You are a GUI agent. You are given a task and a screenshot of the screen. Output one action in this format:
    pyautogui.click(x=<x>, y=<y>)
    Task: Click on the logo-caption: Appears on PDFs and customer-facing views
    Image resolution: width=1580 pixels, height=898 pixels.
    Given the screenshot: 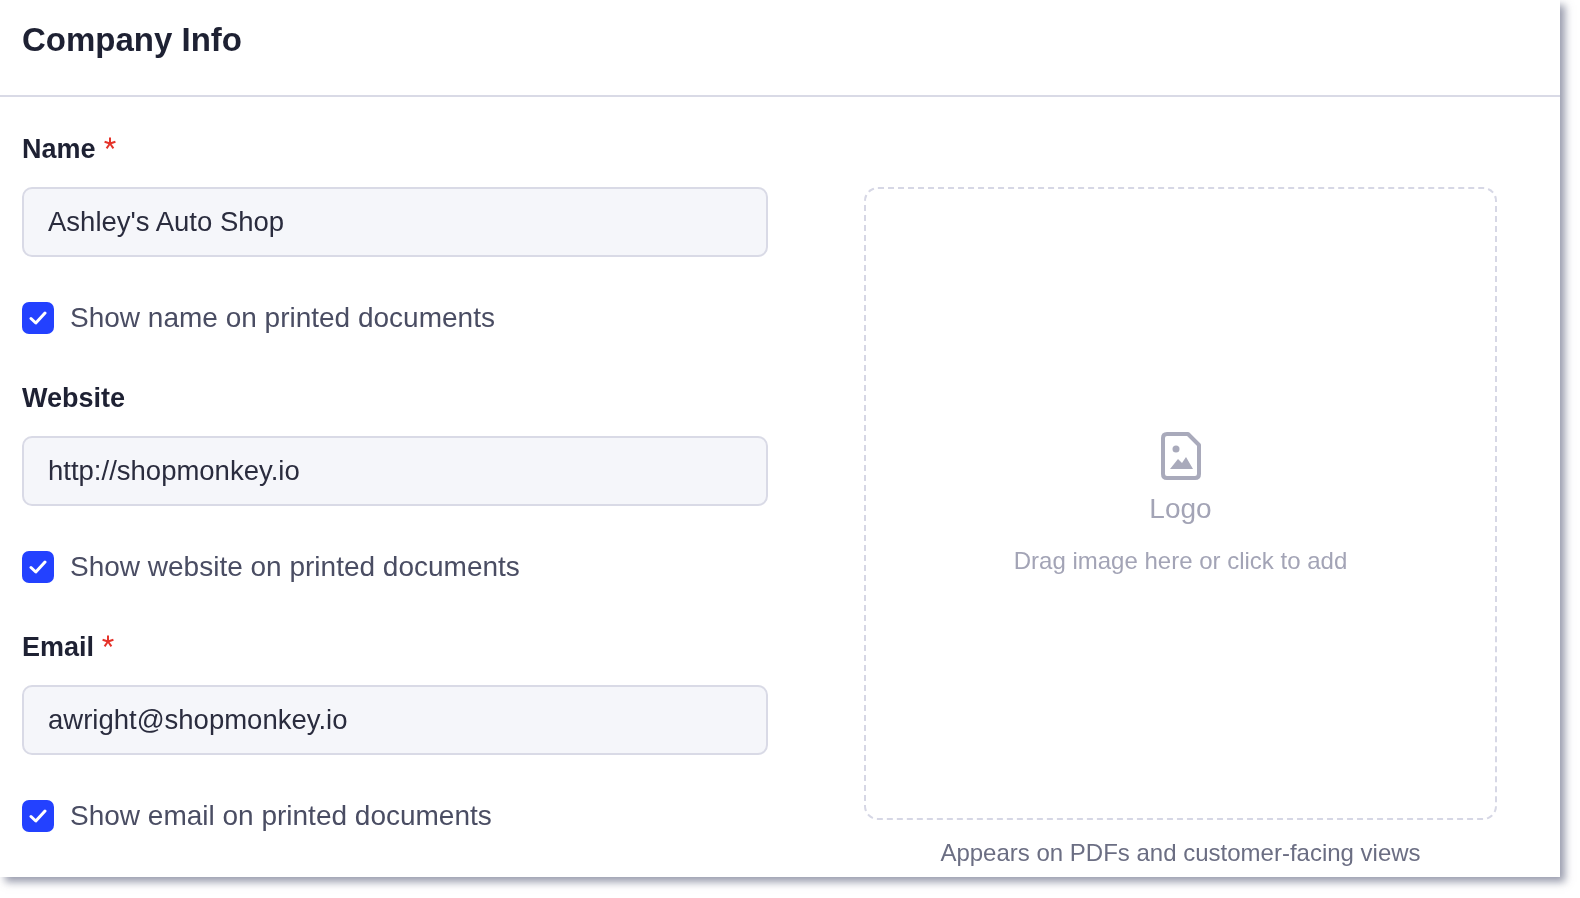 What is the action you would take?
    pyautogui.click(x=1180, y=853)
    